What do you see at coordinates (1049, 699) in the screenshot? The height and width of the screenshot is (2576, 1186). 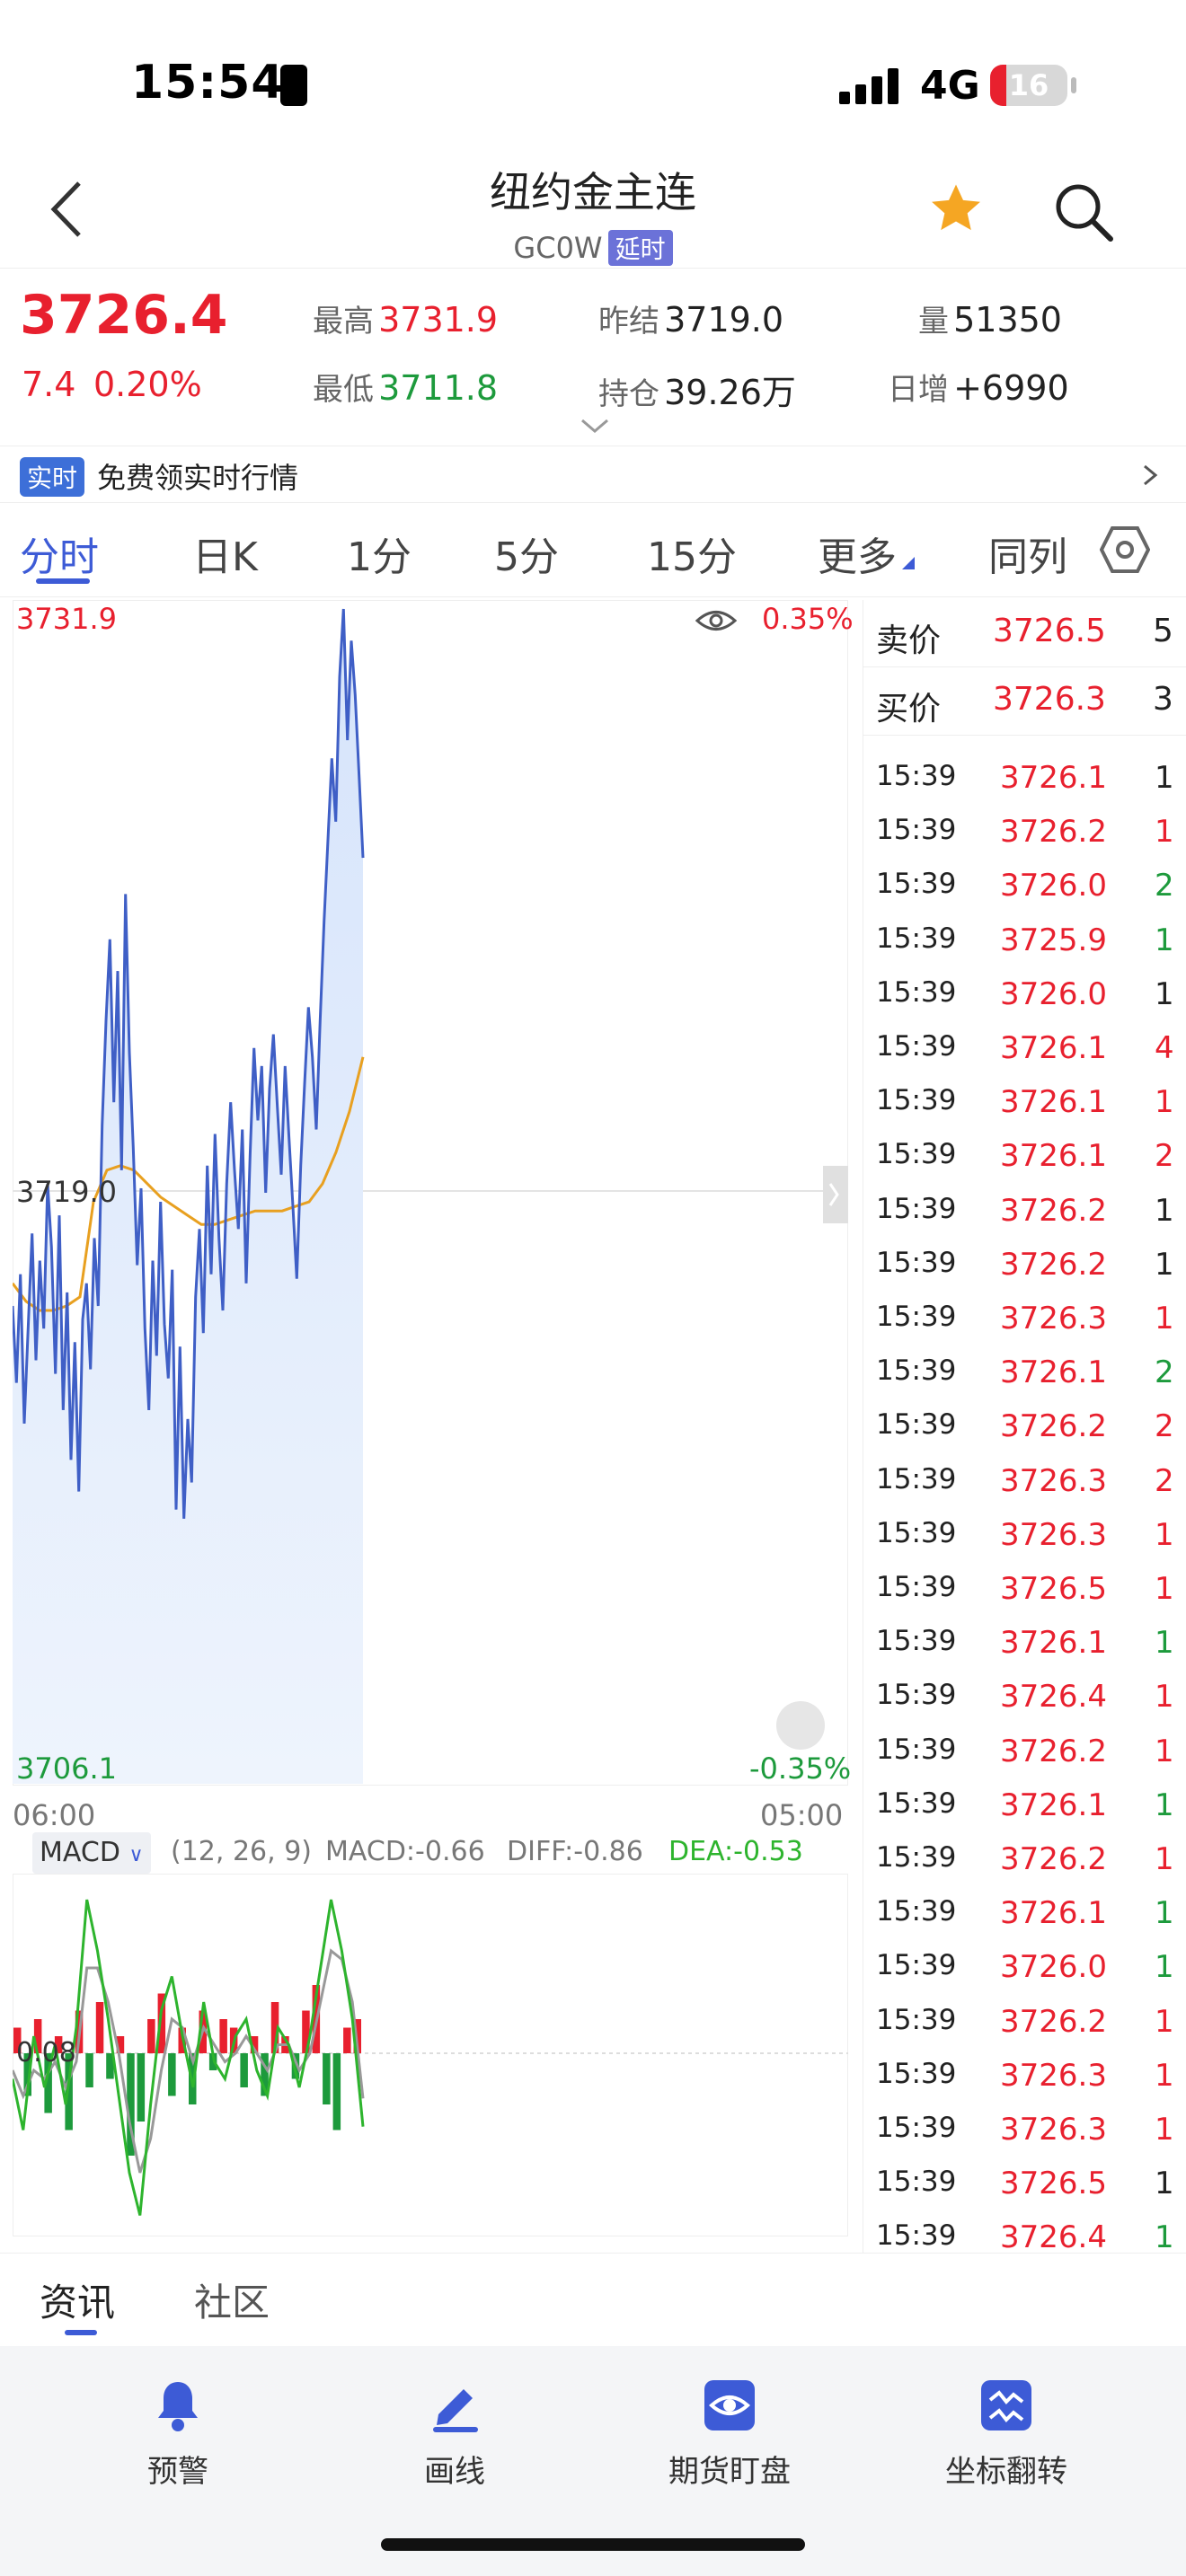 I see `bid-price: 3726.3` at bounding box center [1049, 699].